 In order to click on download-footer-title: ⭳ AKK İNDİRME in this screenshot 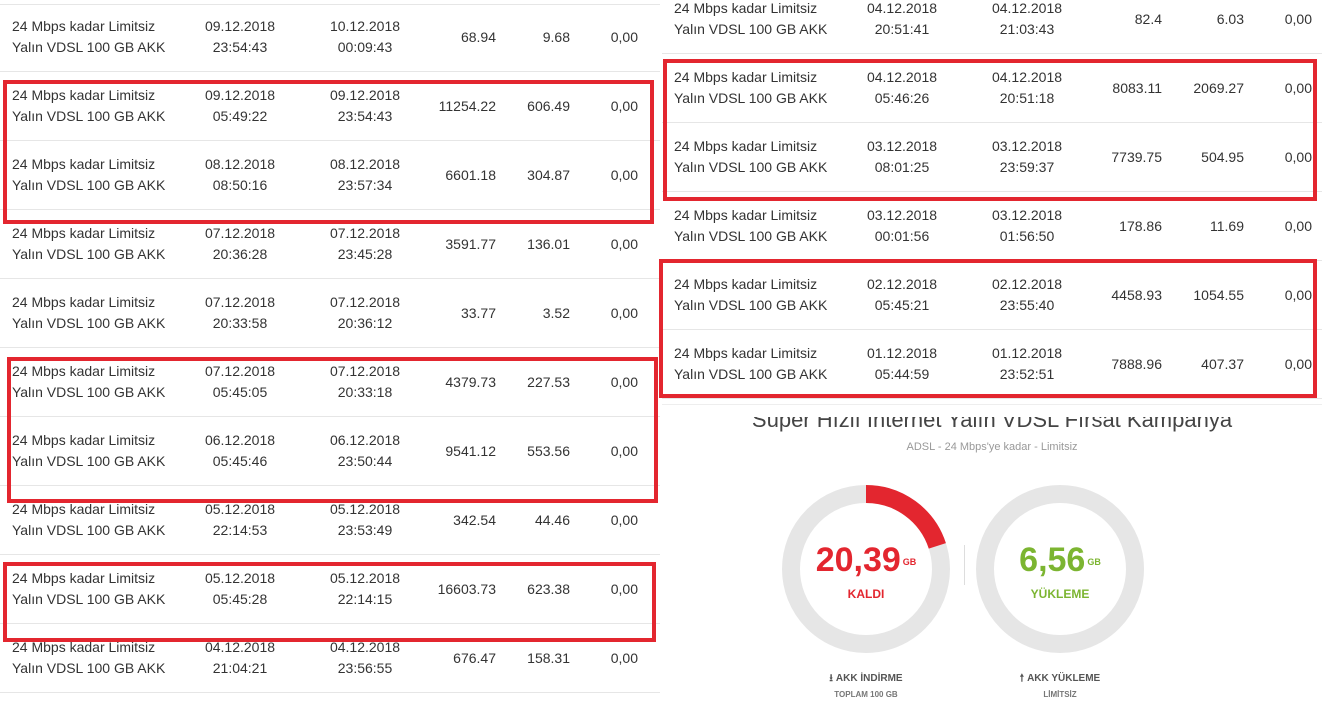, I will do `click(866, 679)`.